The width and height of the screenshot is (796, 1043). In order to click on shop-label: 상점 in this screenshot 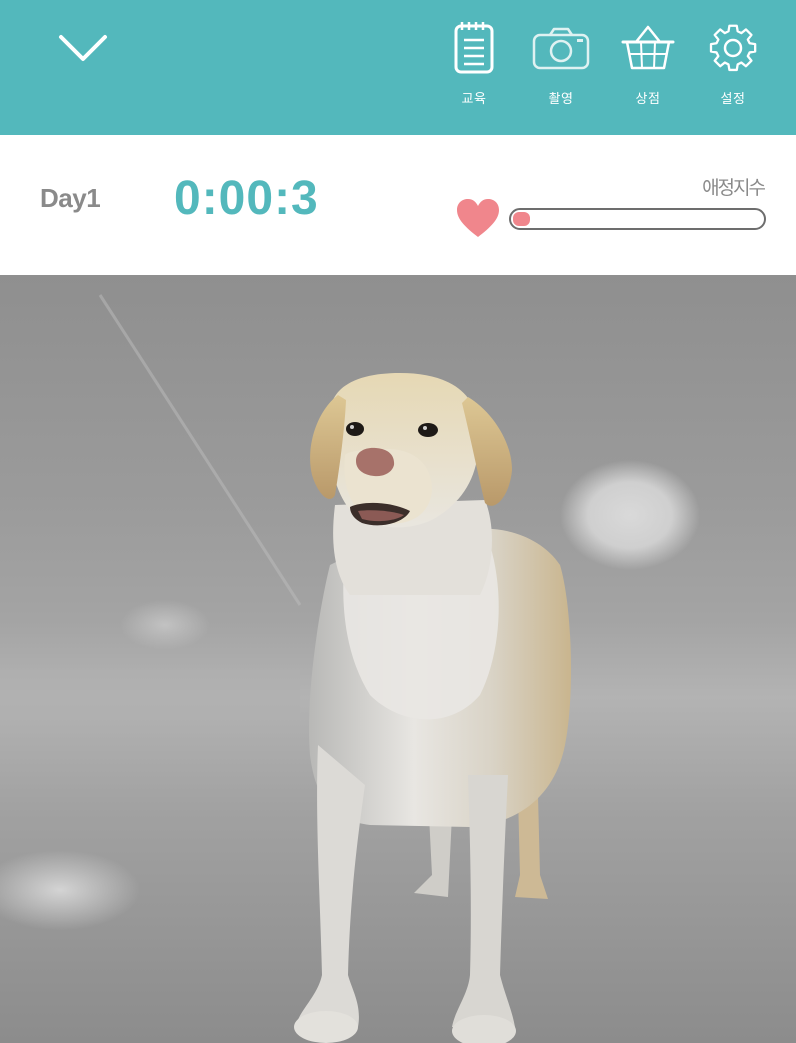, I will do `click(648, 99)`.